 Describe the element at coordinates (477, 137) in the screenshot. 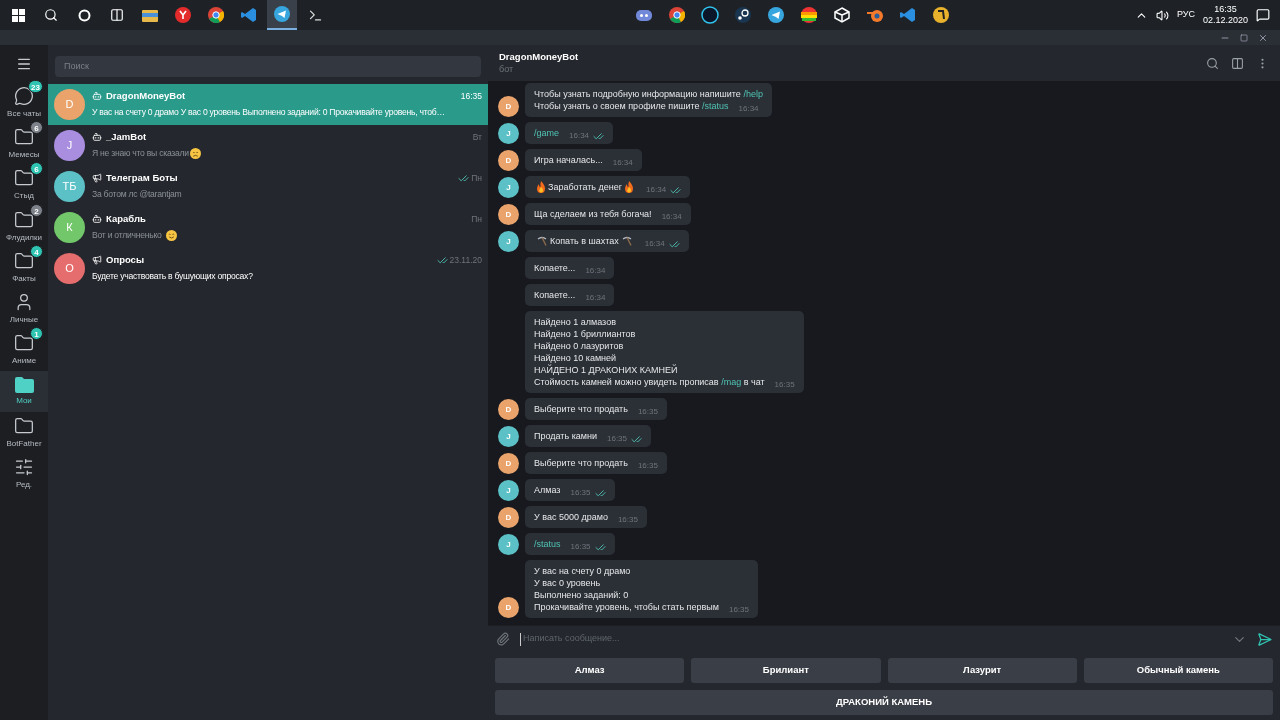

I see `chat-time: Вт` at that location.